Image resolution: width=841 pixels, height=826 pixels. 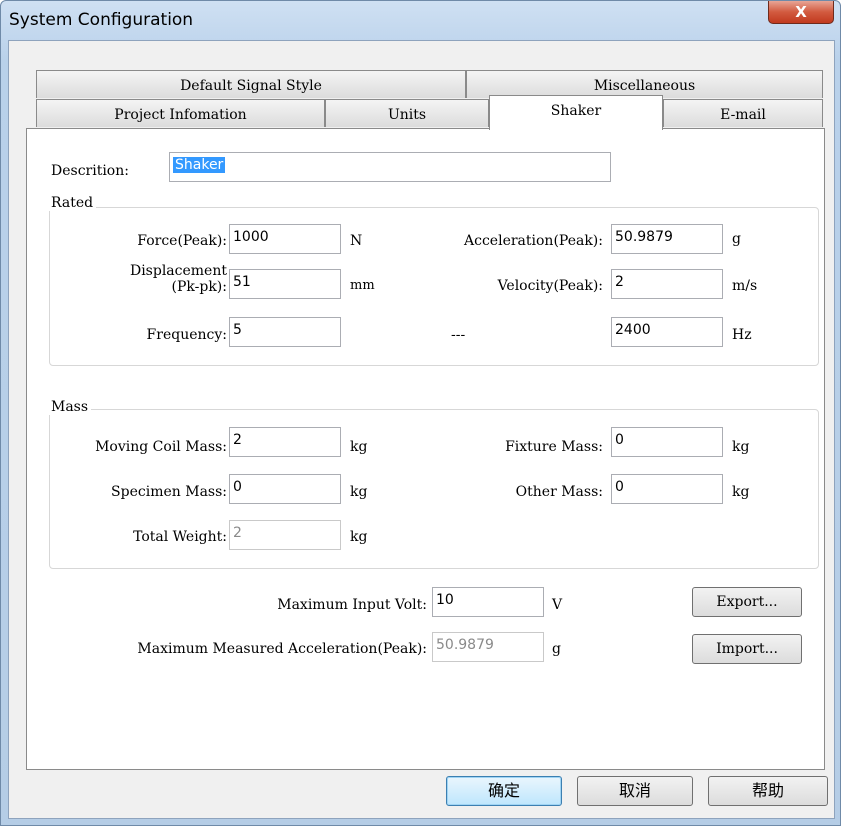 What do you see at coordinates (182, 241) in the screenshot?
I see `force-label: Force(Peak):` at bounding box center [182, 241].